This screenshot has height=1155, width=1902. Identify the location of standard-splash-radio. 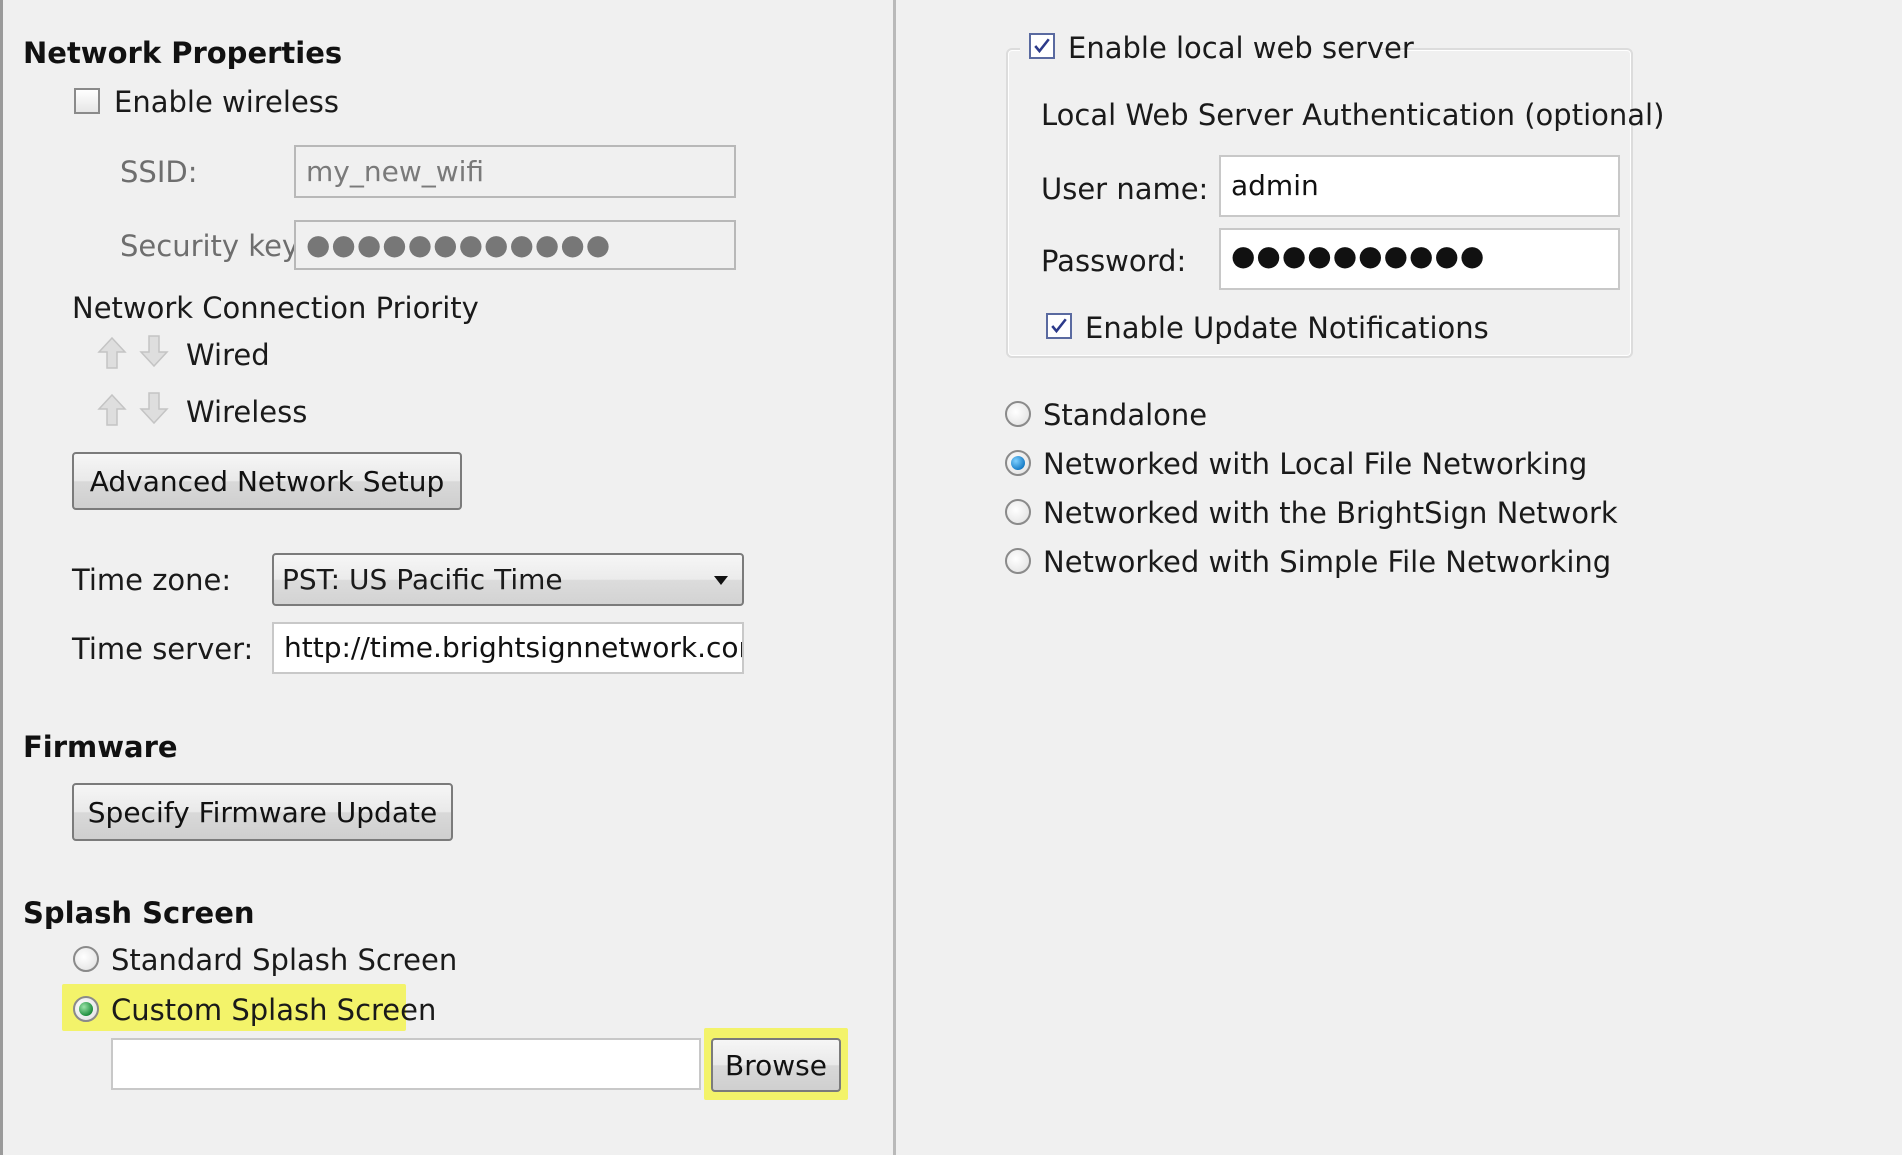
(86, 959).